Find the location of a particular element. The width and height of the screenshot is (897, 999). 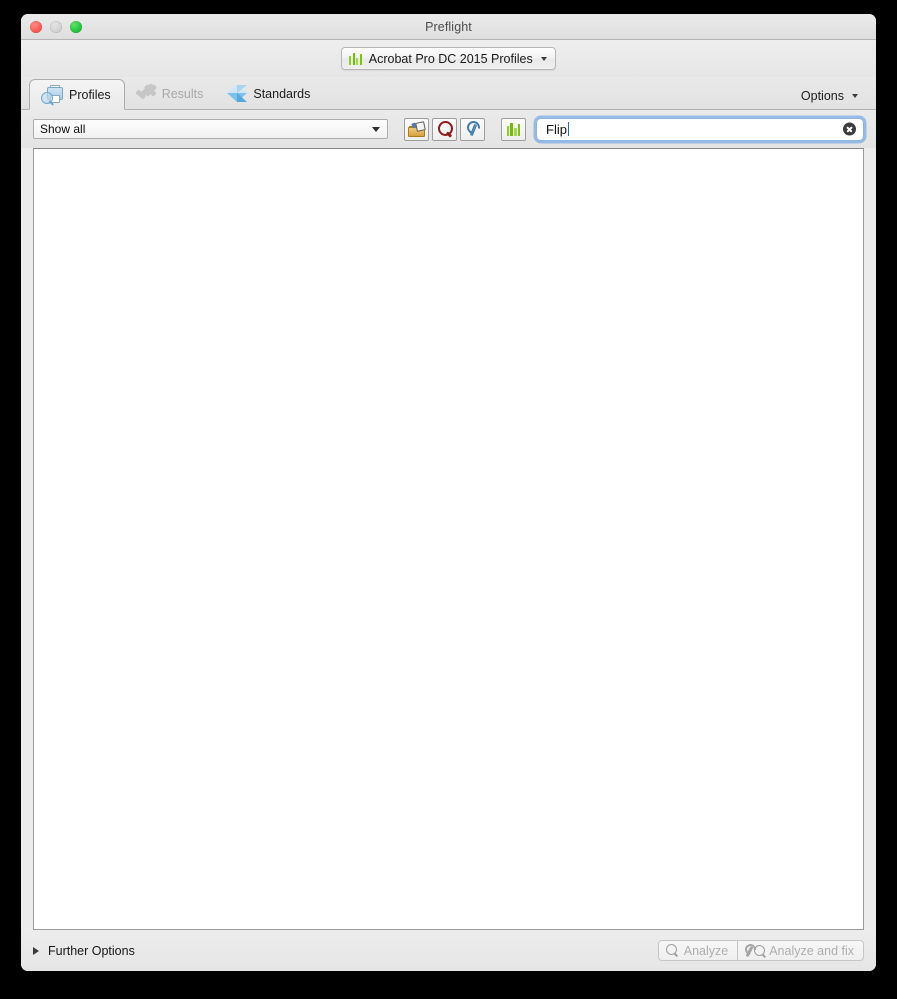

clear-search-button is located at coordinates (849, 129).